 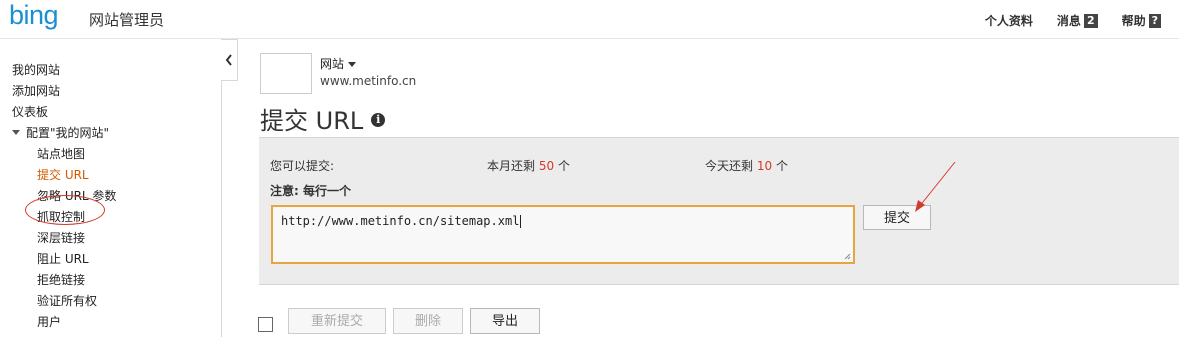 I want to click on page-title: 提交 URL i, so click(x=323, y=118).